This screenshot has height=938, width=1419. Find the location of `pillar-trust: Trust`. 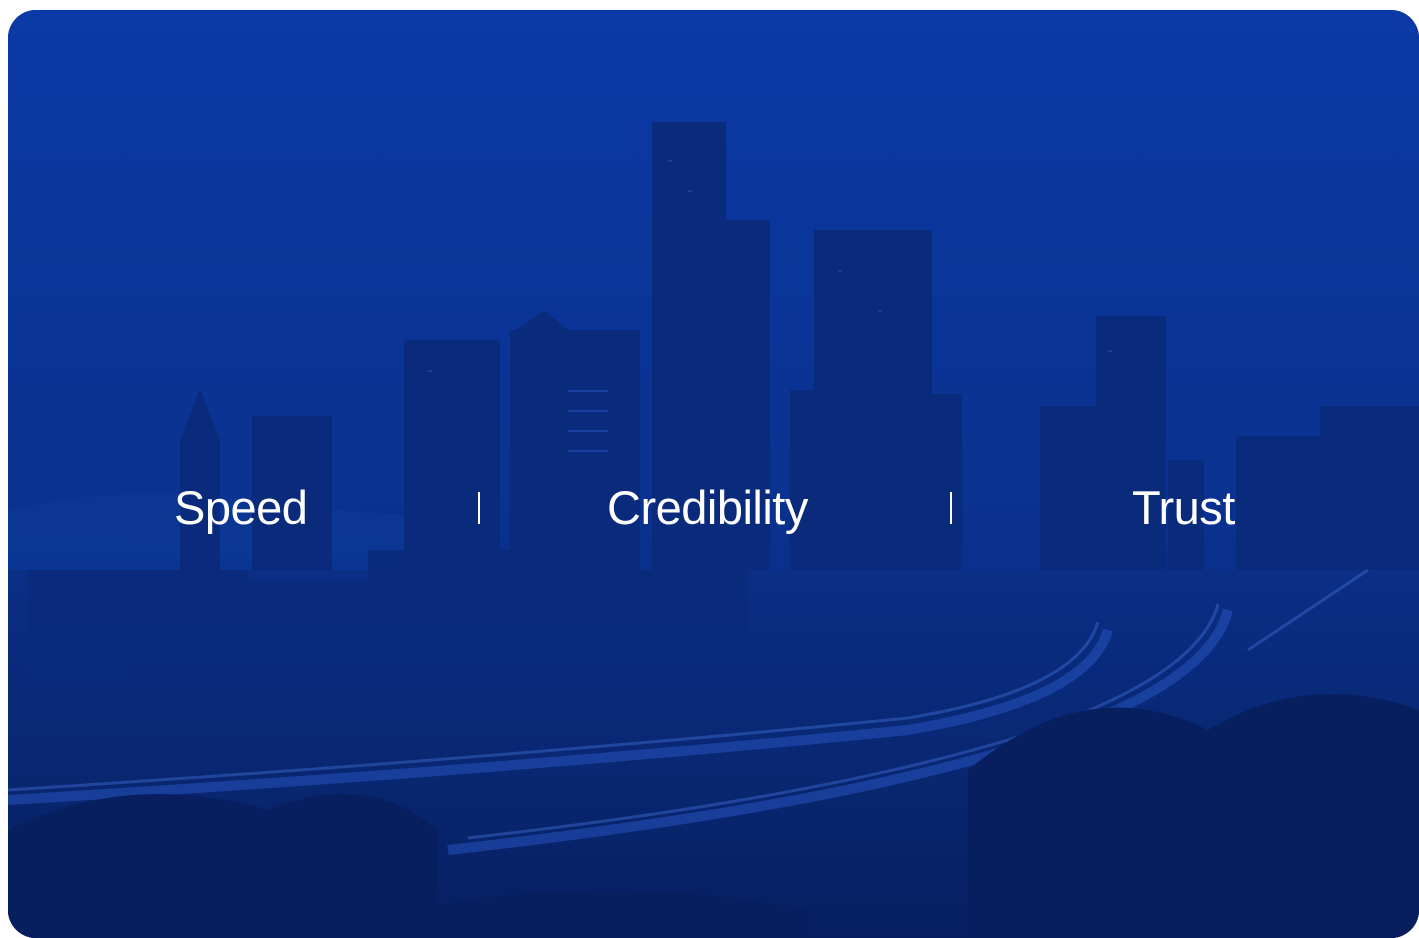

pillar-trust: Trust is located at coordinates (1183, 507).